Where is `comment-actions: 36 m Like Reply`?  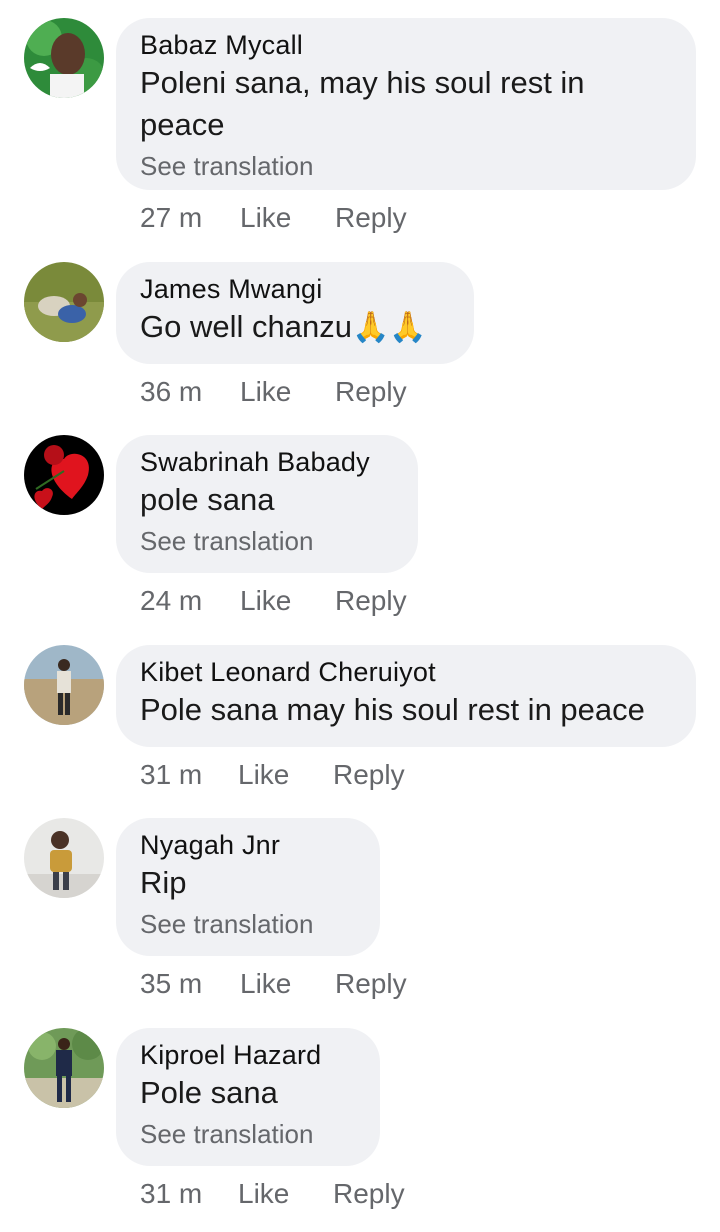 comment-actions: 36 m Like Reply is located at coordinates (273, 392).